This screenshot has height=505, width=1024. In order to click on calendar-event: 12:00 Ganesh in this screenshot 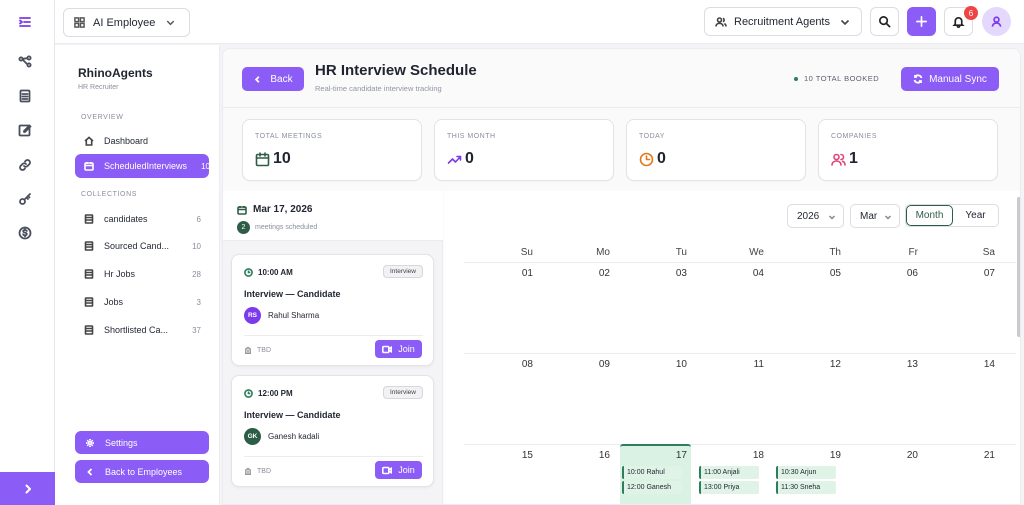, I will do `click(652, 487)`.